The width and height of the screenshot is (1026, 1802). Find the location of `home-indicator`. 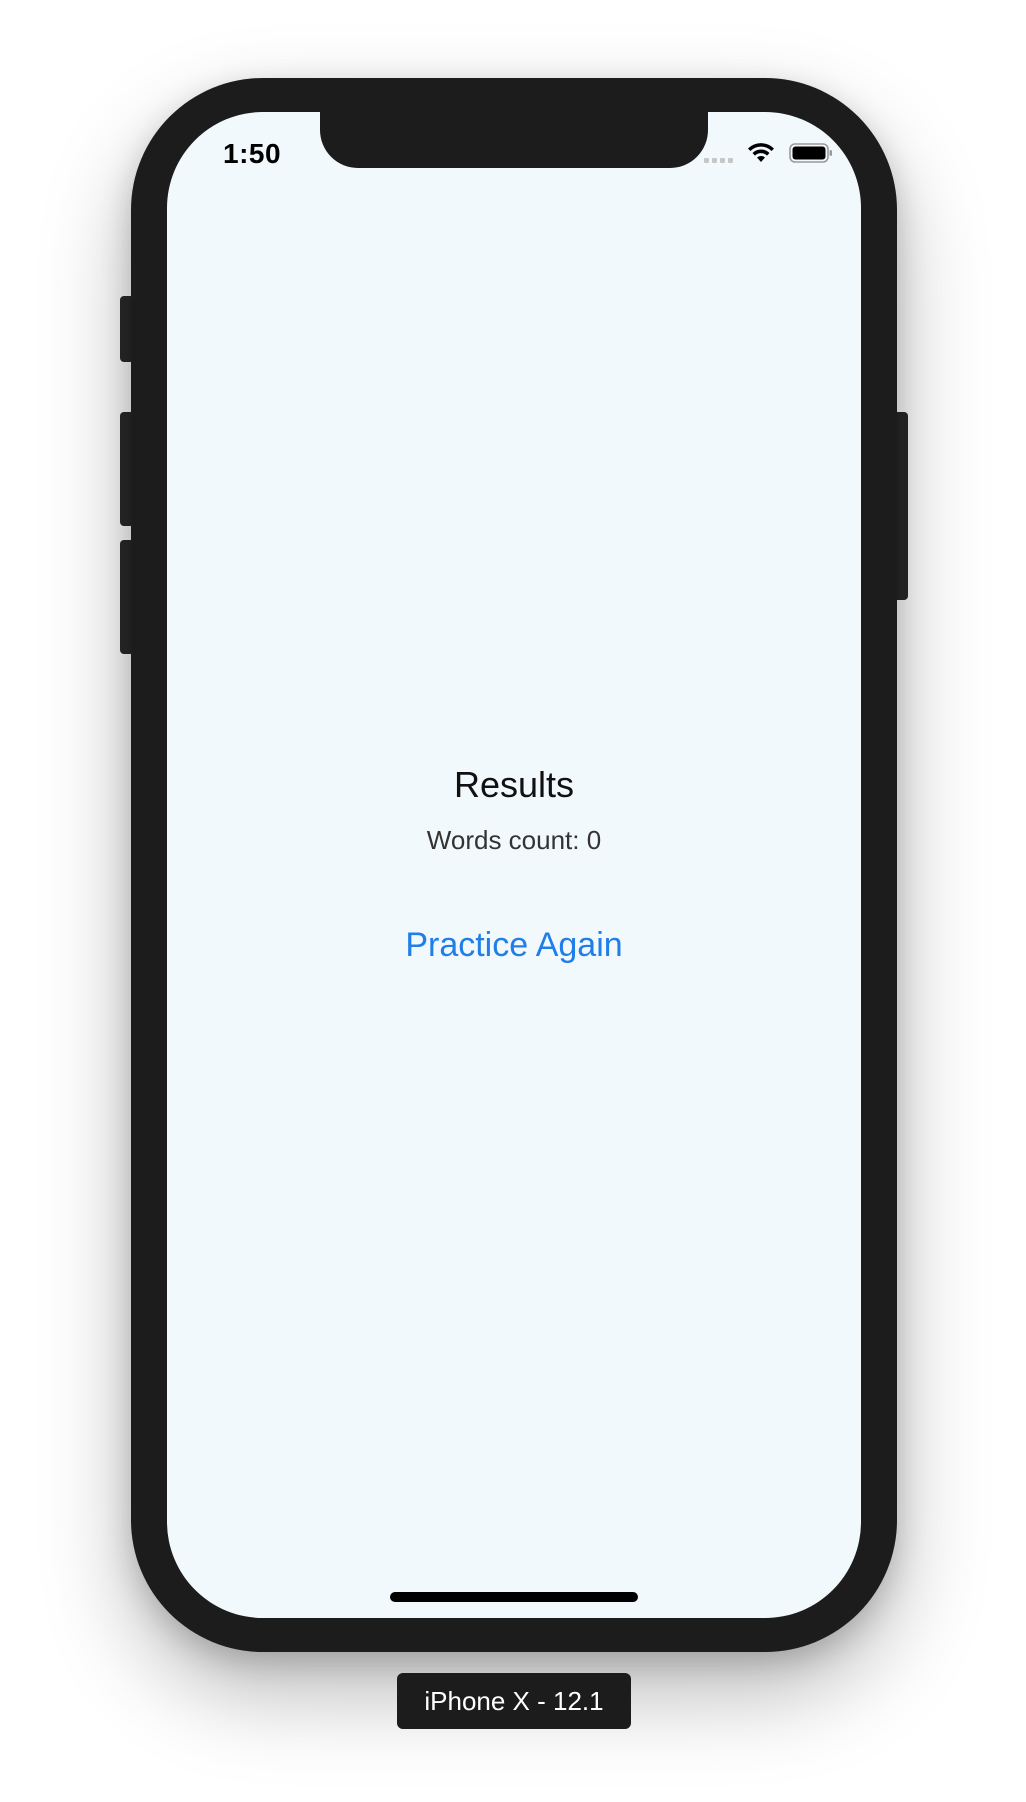

home-indicator is located at coordinates (514, 1597).